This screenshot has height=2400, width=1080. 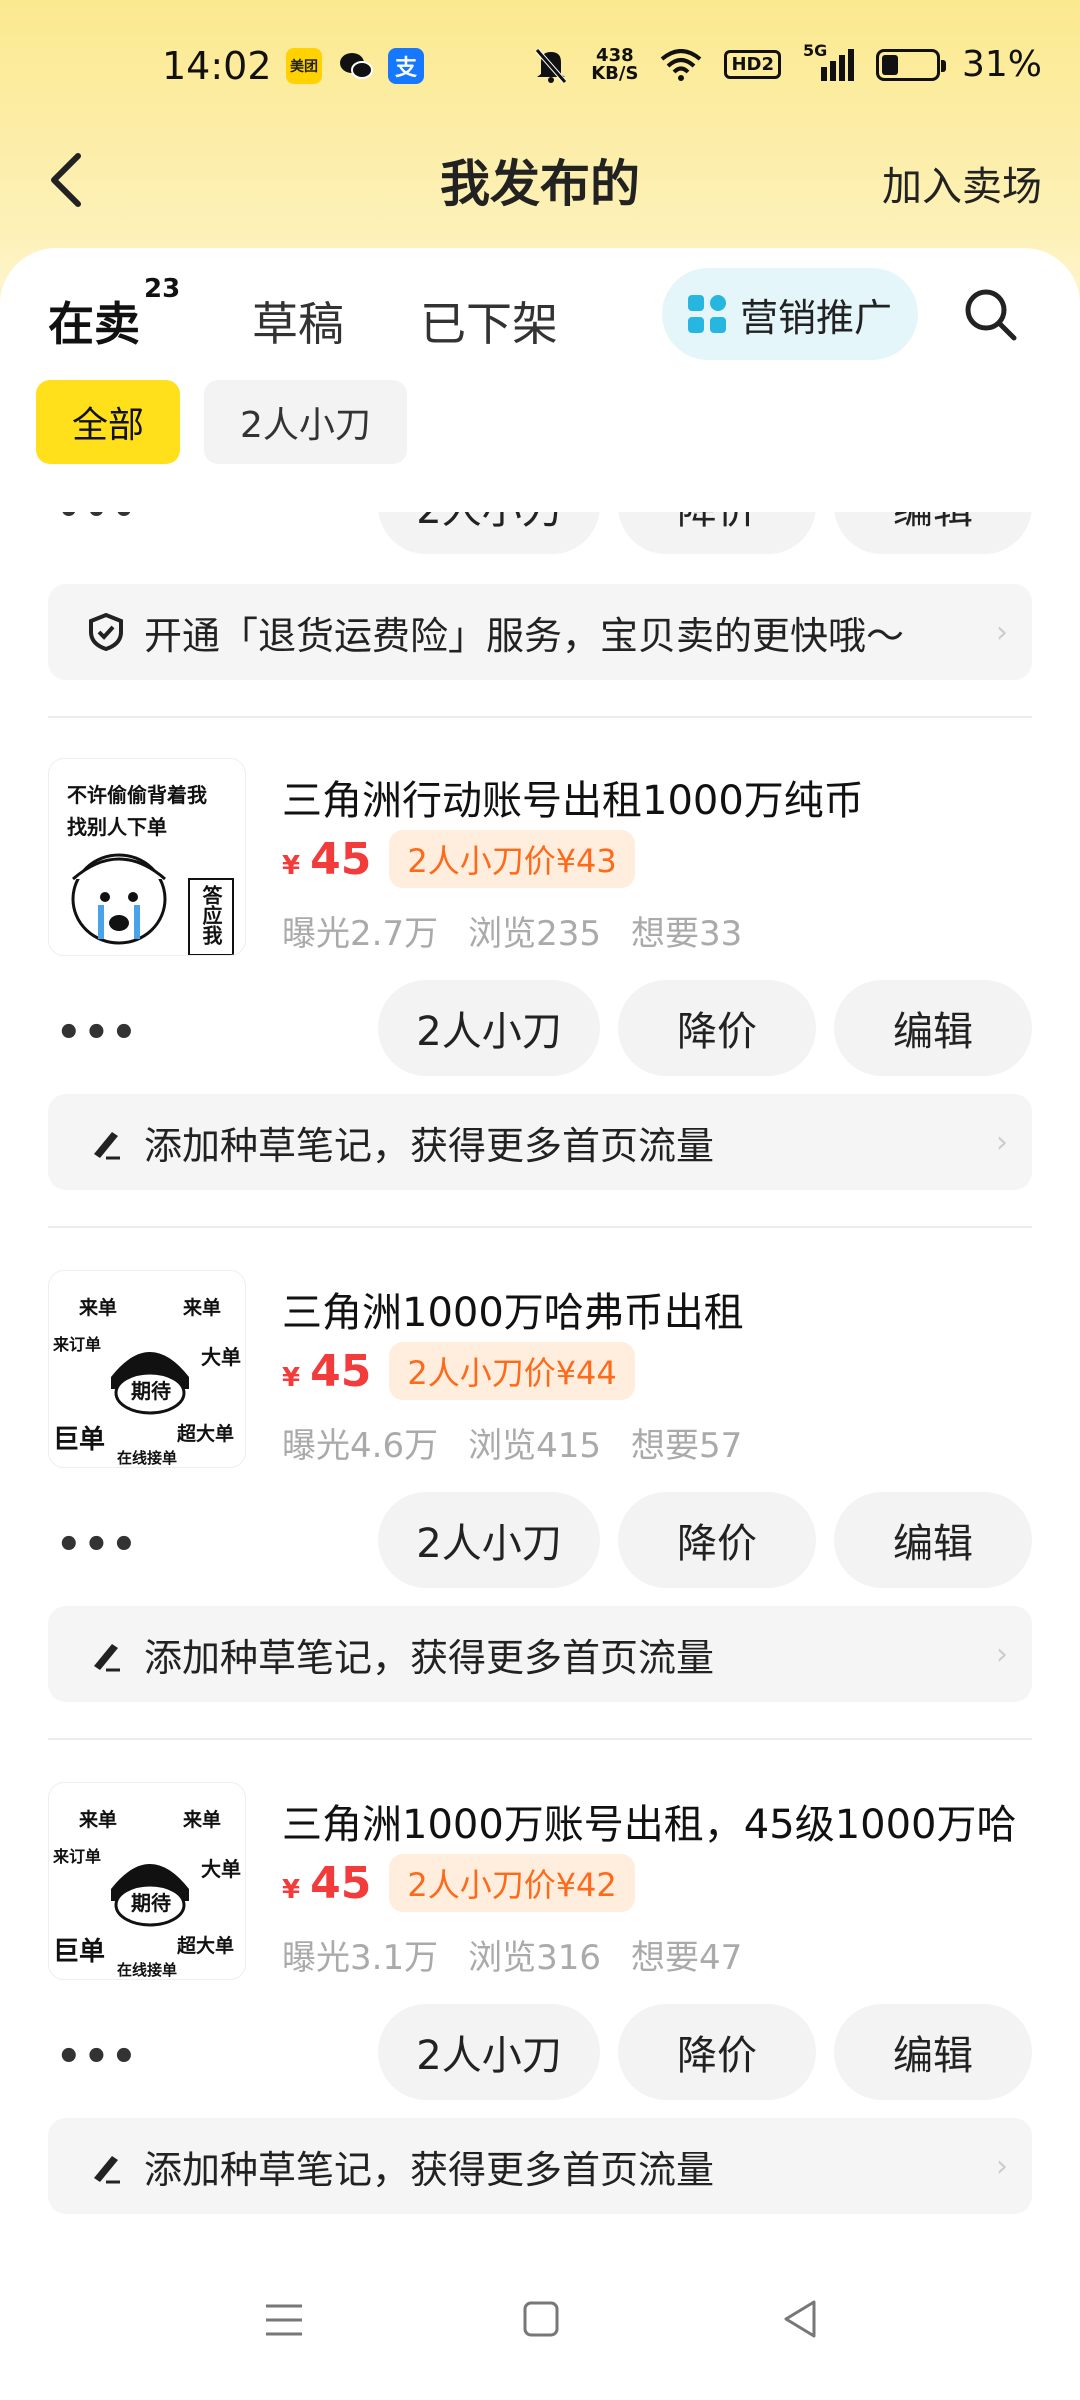 I want to click on item-title: 三角洲1000万哈弗币出租, so click(x=513, y=1313).